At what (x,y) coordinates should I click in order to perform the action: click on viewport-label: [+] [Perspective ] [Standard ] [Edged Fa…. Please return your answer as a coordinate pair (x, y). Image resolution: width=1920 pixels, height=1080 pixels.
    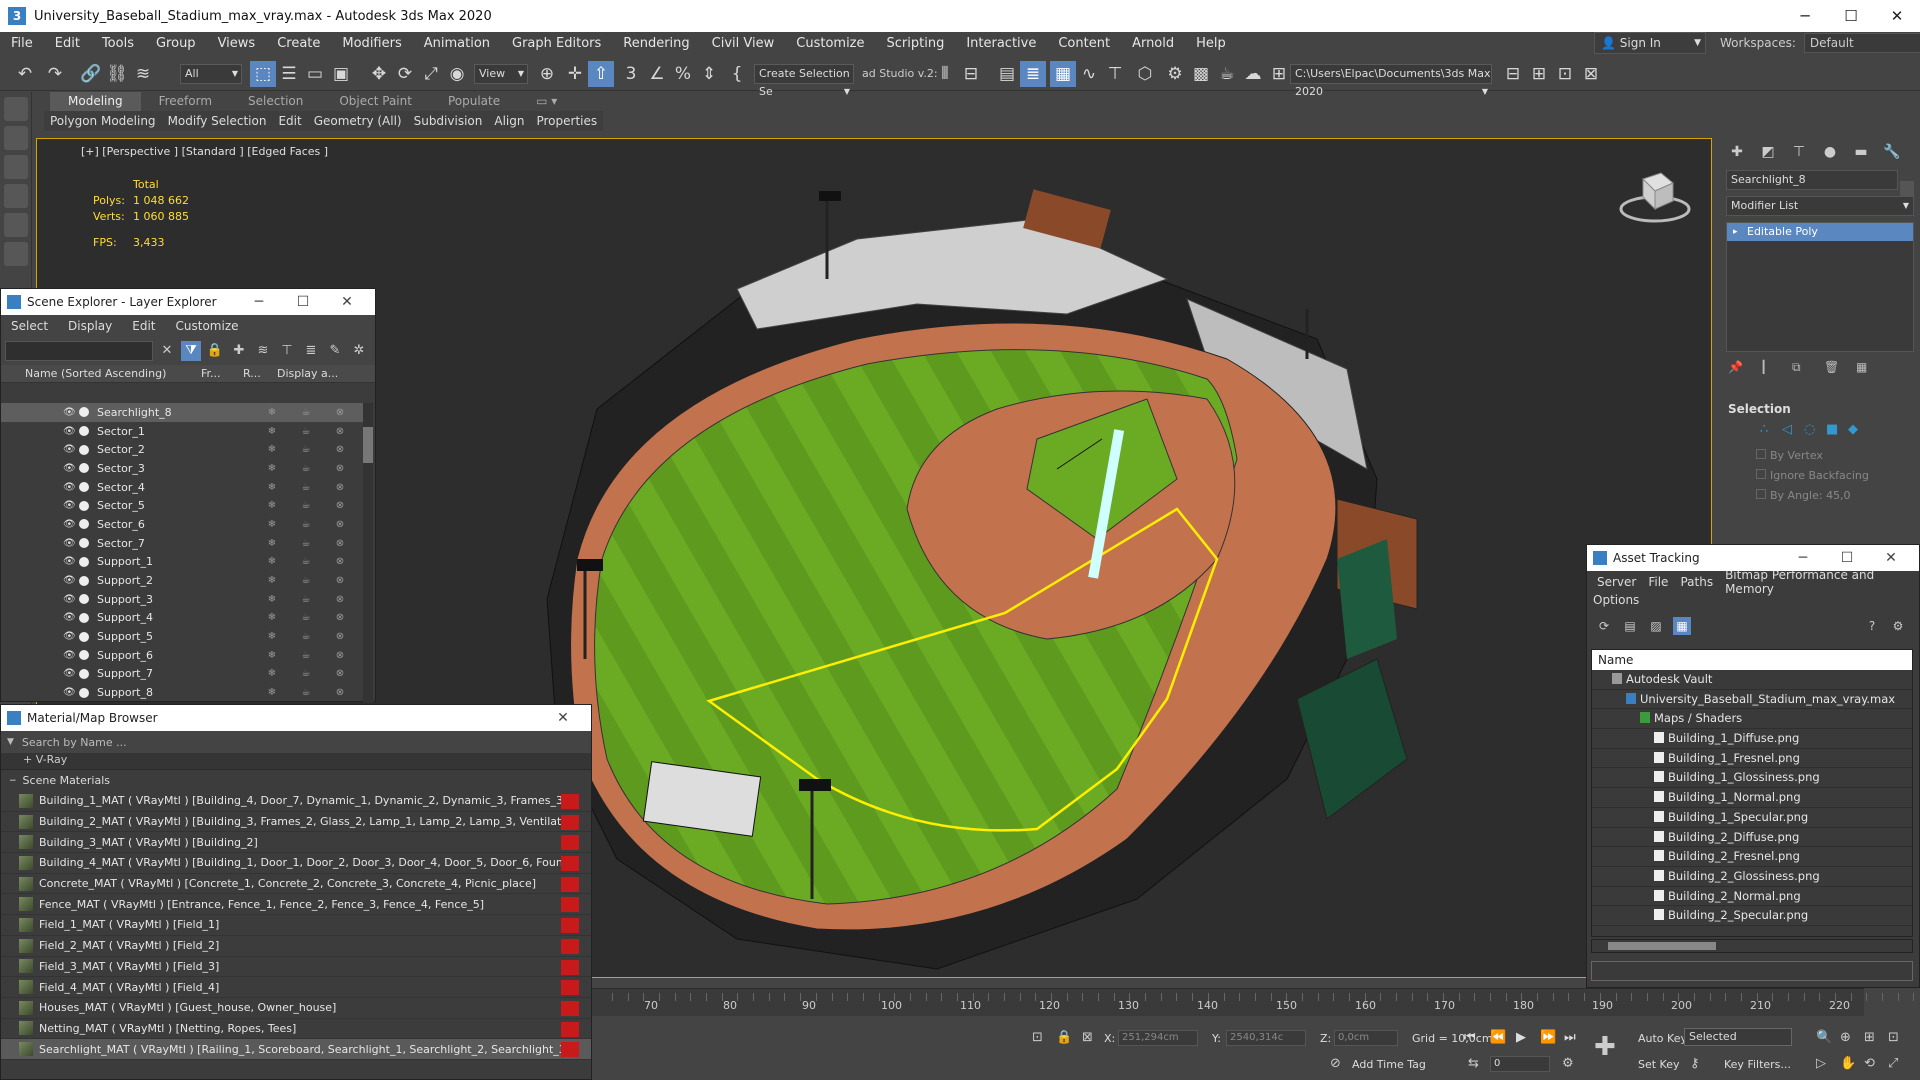
    Looking at the image, I should click on (204, 151).